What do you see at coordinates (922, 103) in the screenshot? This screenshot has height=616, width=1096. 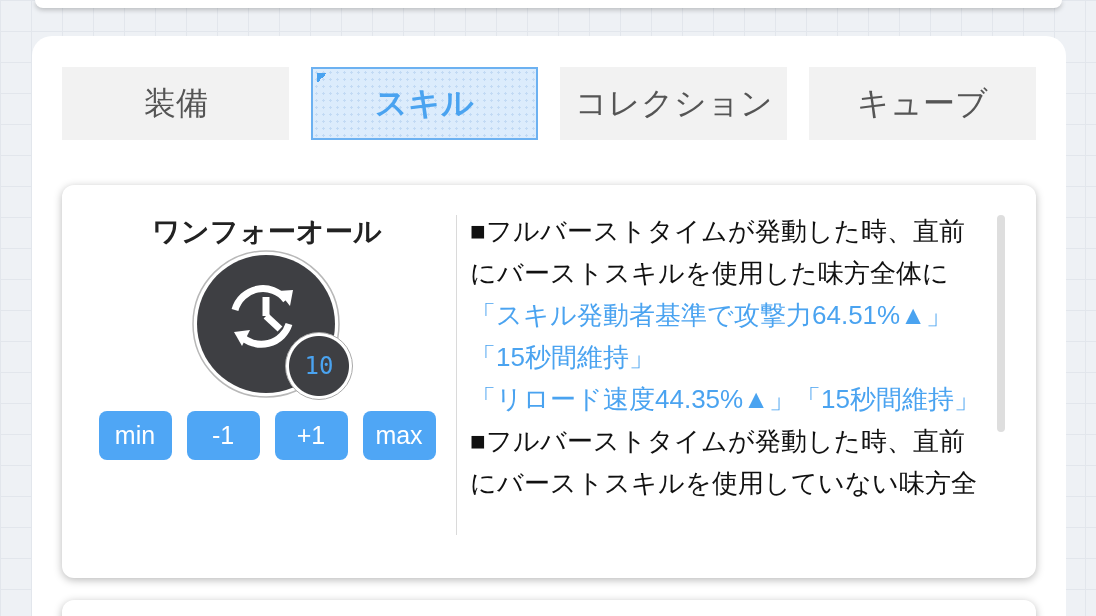 I see `tab: キューブ` at bounding box center [922, 103].